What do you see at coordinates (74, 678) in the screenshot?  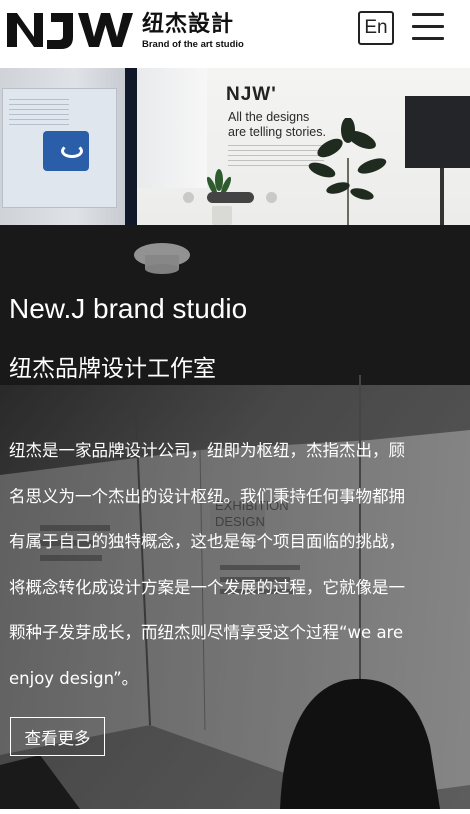 I see `about-line: enjoy design”。` at bounding box center [74, 678].